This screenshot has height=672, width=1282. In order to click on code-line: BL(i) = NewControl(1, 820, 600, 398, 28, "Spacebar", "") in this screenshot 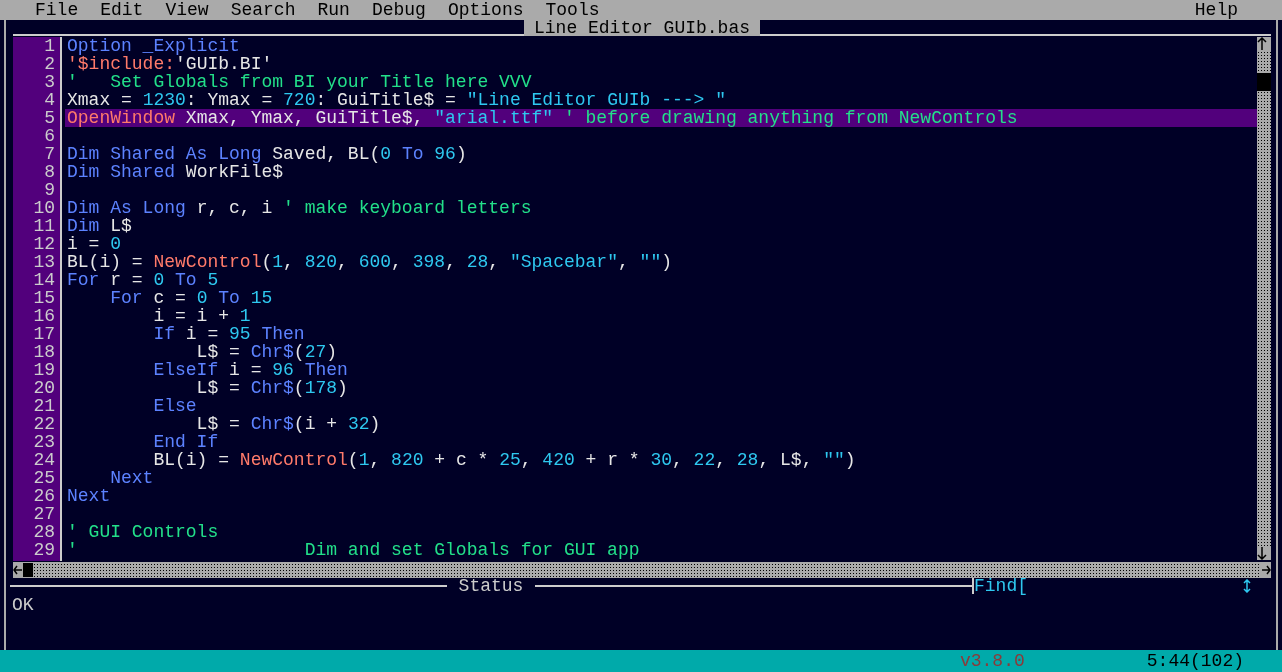, I will do `click(369, 262)`.